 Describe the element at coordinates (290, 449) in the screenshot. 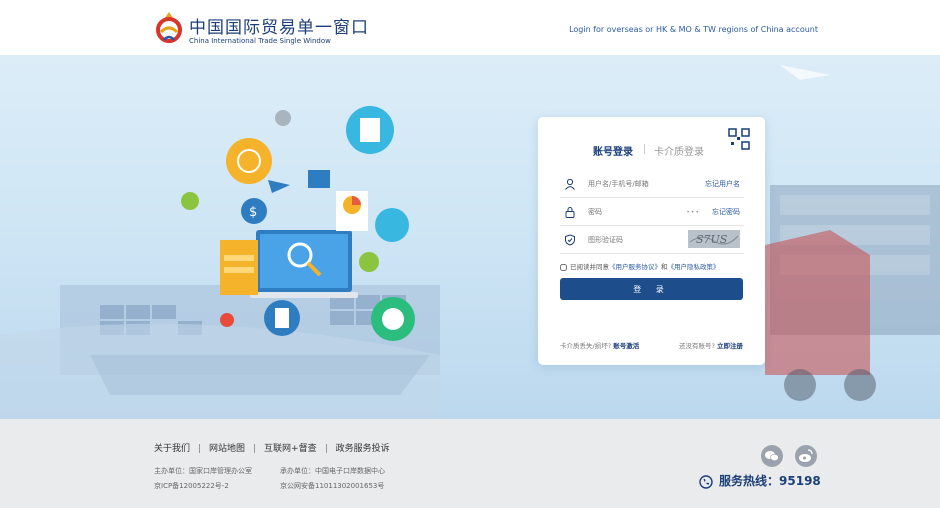

I see `footer-link-supervision: 互联网+督查` at that location.